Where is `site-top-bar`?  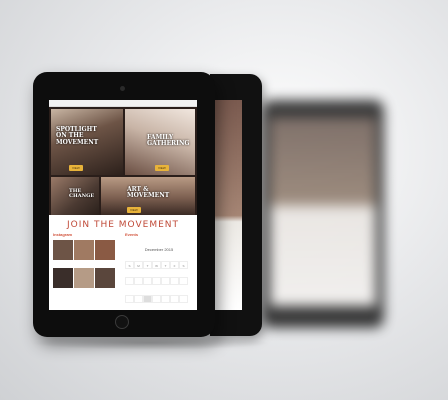 site-top-bar is located at coordinates (123, 103).